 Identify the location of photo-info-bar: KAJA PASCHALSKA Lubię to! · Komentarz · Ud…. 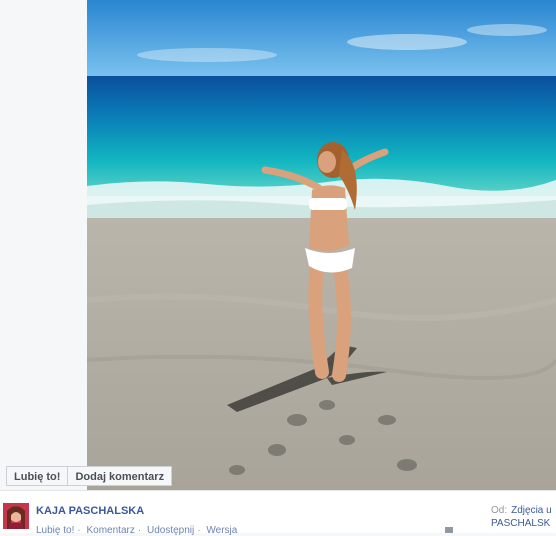
(278, 513).